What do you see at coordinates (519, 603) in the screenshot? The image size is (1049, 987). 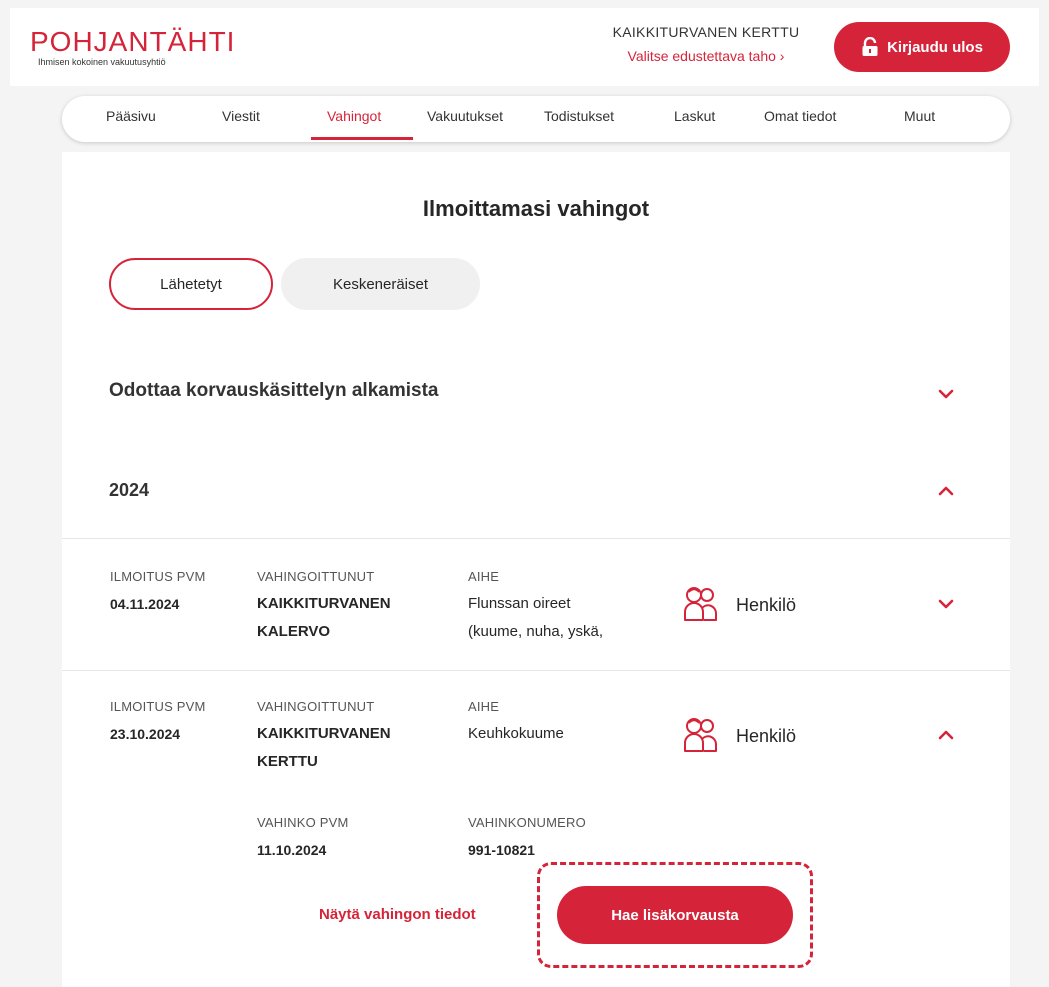 I see `subject-value-line1: Flunssan oireet` at bounding box center [519, 603].